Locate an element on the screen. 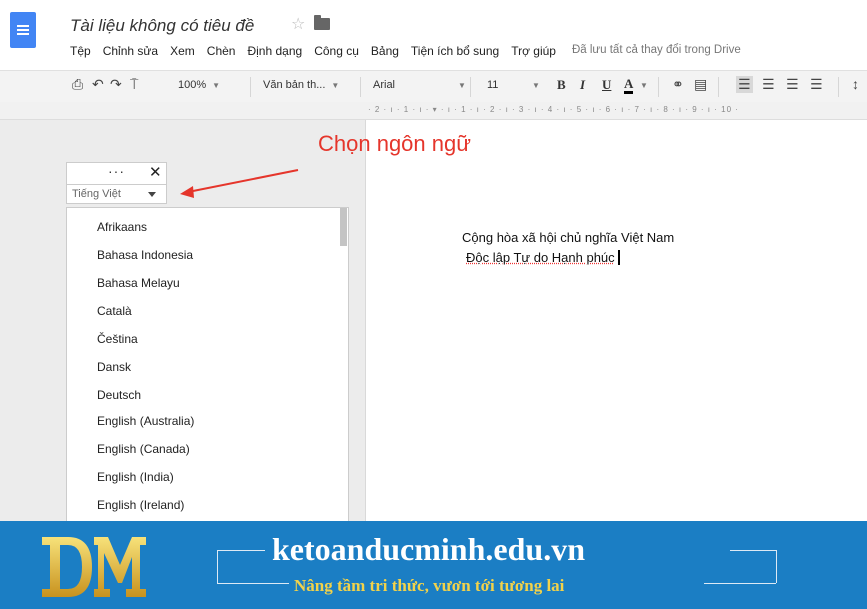 This screenshot has width=867, height=609. justify-icon: ☰ is located at coordinates (816, 84).